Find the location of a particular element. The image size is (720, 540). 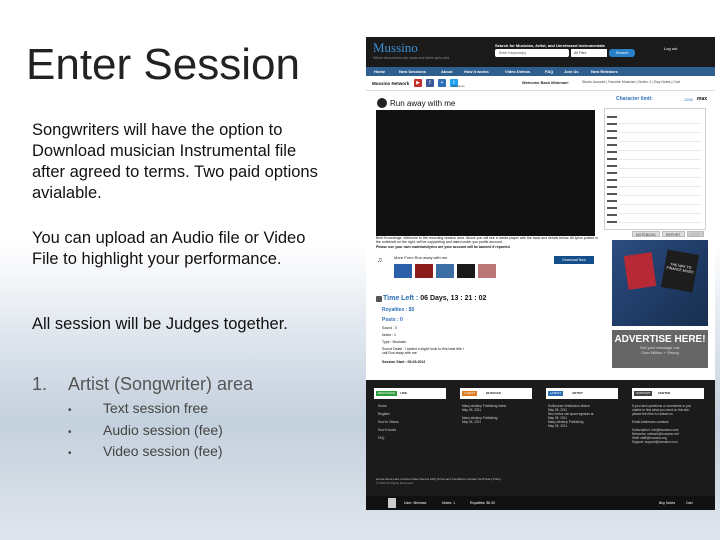

character-limit-value: 1200 is located at coordinates (688, 99).